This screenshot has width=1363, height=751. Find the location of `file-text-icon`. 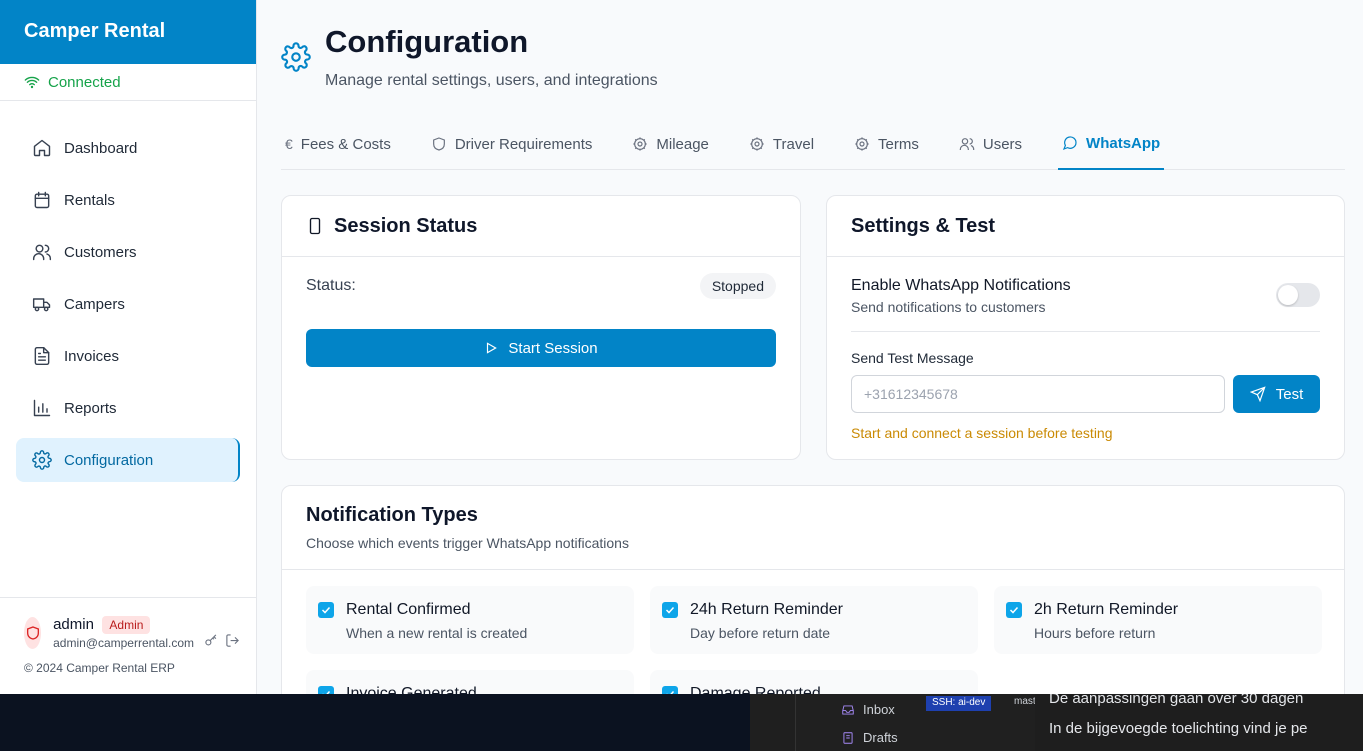

file-text-icon is located at coordinates (42, 356).